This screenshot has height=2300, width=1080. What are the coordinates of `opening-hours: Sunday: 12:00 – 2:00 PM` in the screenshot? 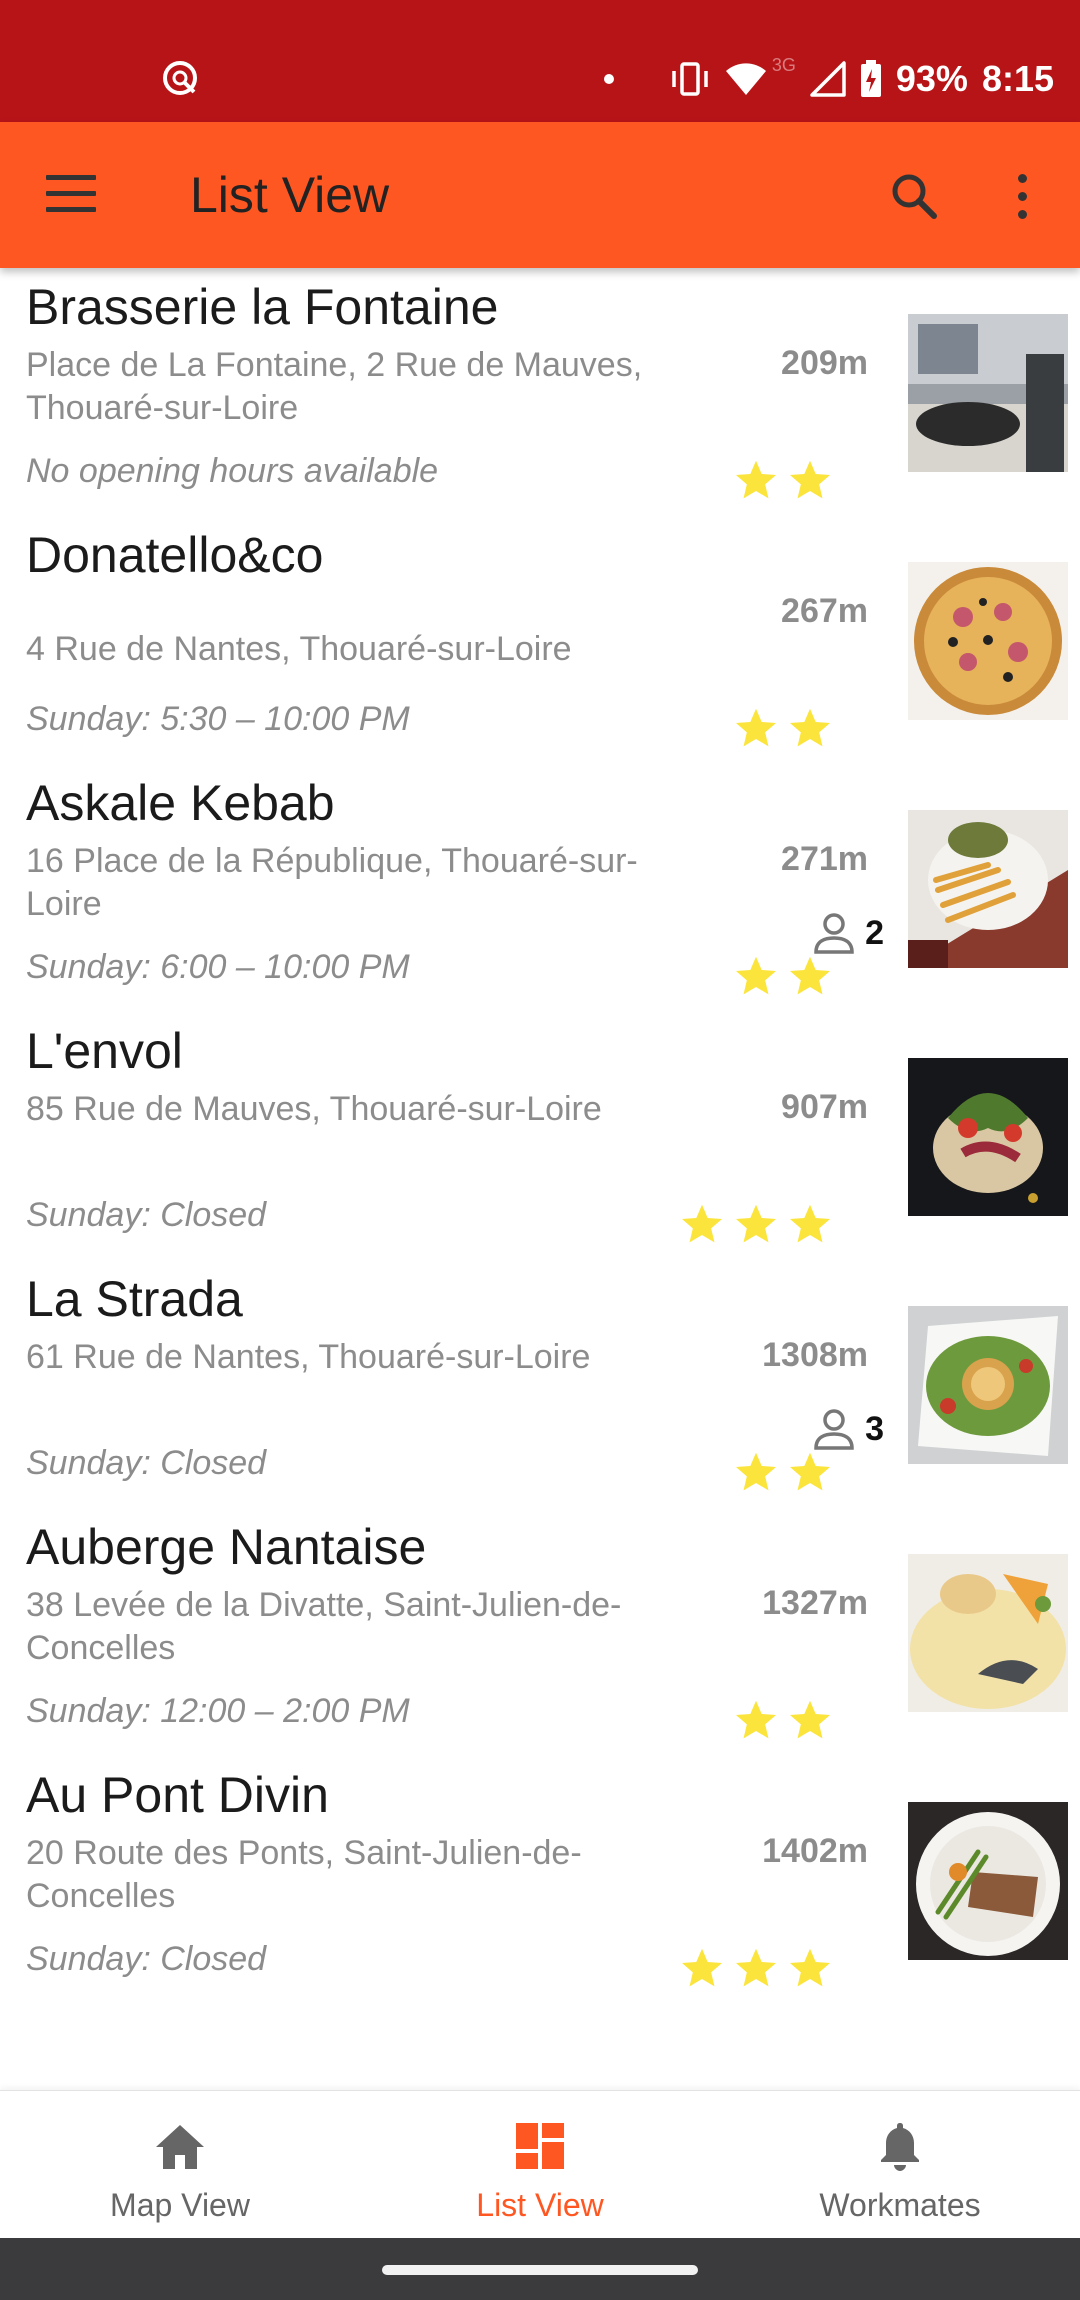 It's located at (218, 1711).